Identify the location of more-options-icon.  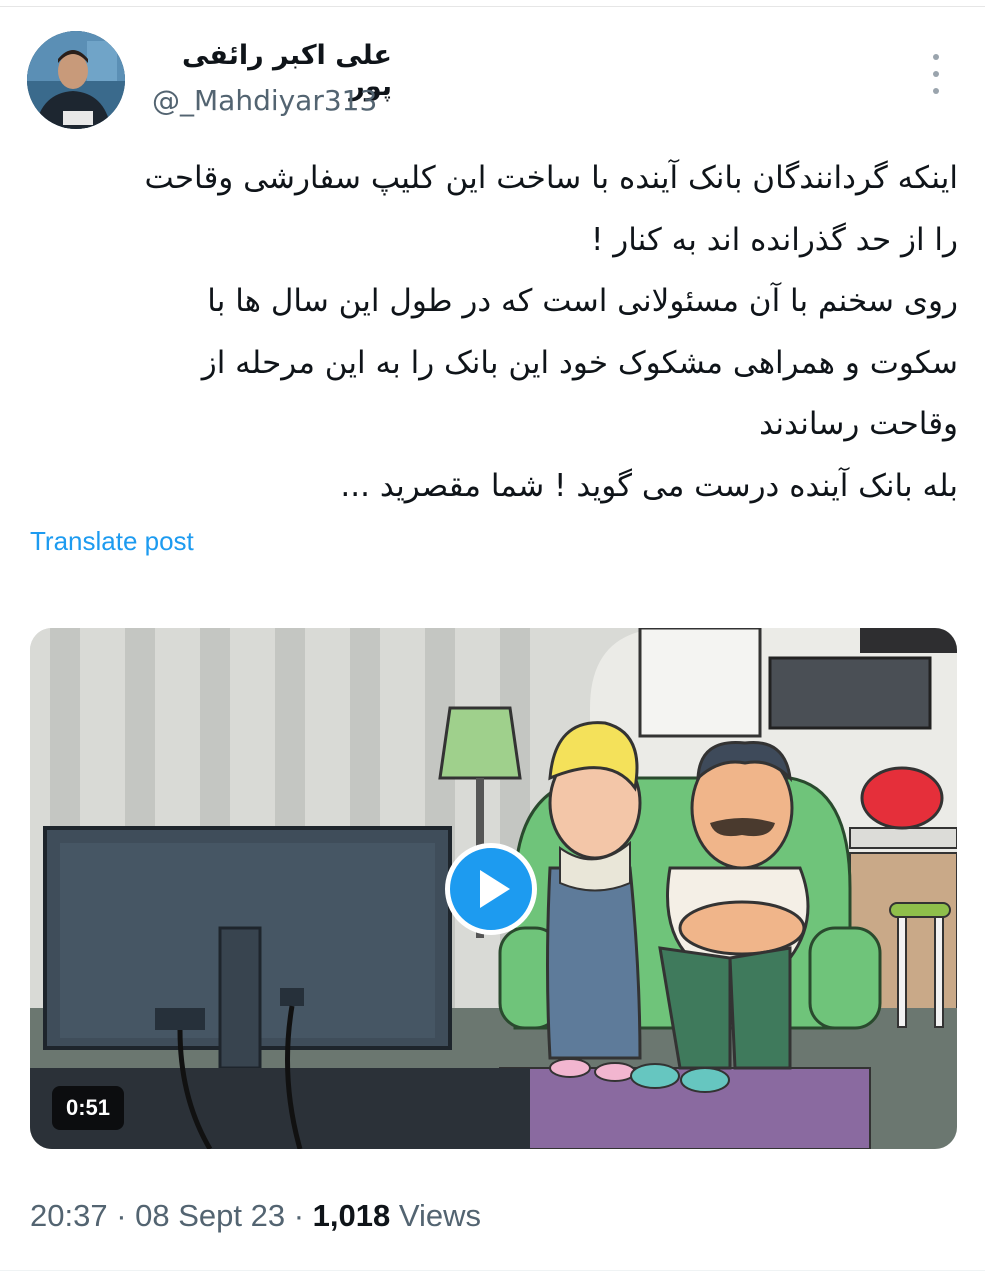
(936, 74).